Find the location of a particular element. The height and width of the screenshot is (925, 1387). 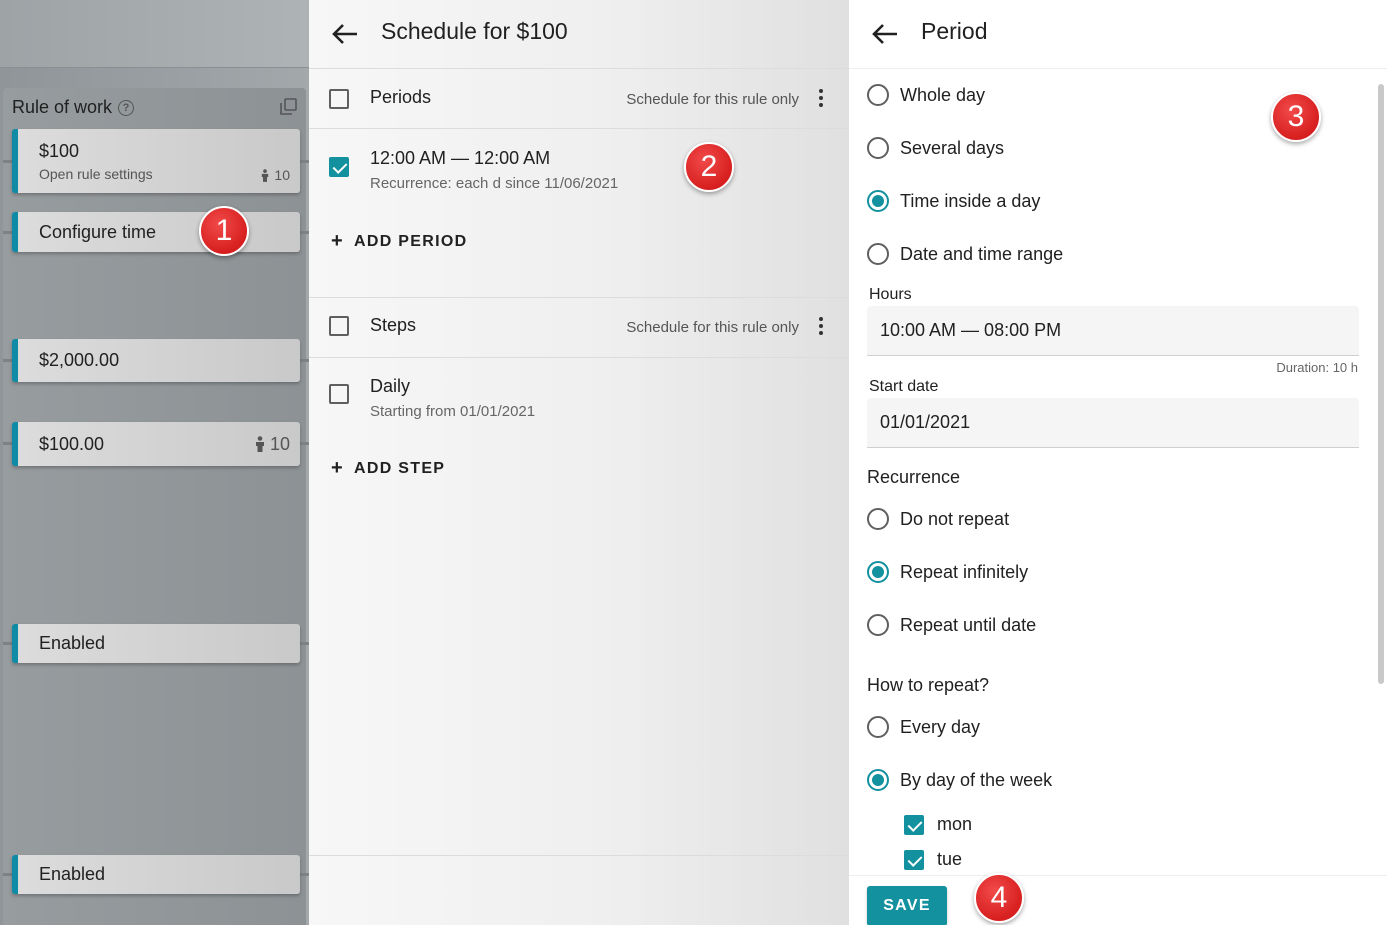

step-item-subtitle: Starting from 01/01/2021 is located at coordinates (453, 411).